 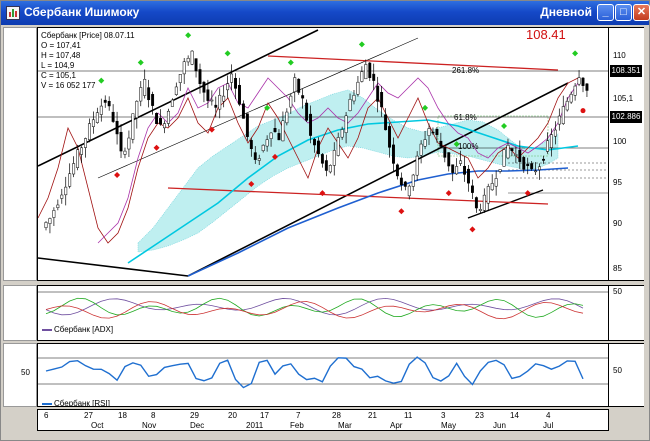 What do you see at coordinates (25, 372) in the screenshot?
I see `rsi-left-tick: 50` at bounding box center [25, 372].